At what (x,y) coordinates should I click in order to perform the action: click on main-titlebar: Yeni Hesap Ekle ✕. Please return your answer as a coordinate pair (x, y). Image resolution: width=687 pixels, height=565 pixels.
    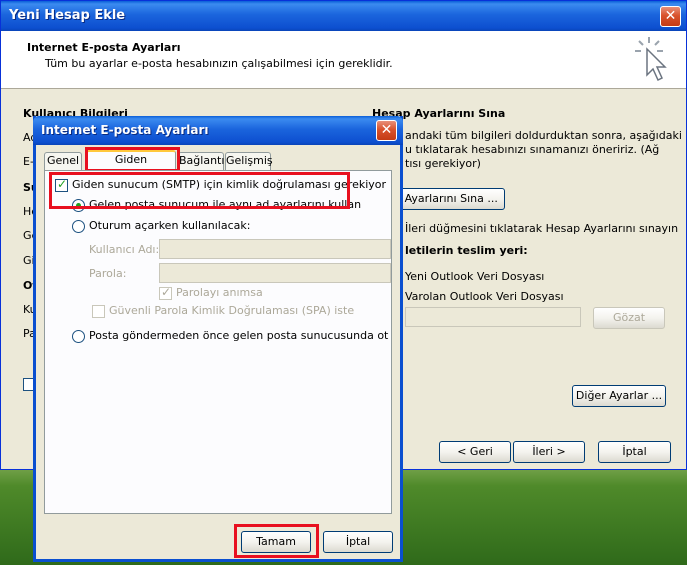
    Looking at the image, I should click on (343, 16).